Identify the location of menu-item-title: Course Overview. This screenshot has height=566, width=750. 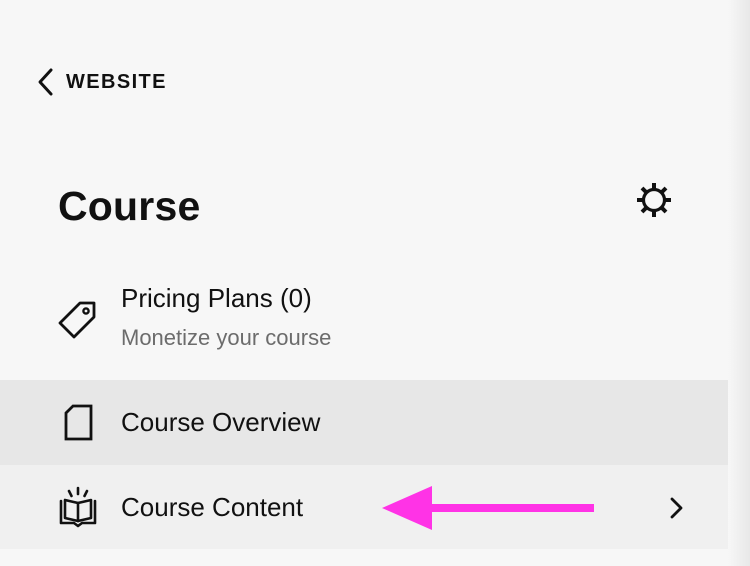
(221, 422).